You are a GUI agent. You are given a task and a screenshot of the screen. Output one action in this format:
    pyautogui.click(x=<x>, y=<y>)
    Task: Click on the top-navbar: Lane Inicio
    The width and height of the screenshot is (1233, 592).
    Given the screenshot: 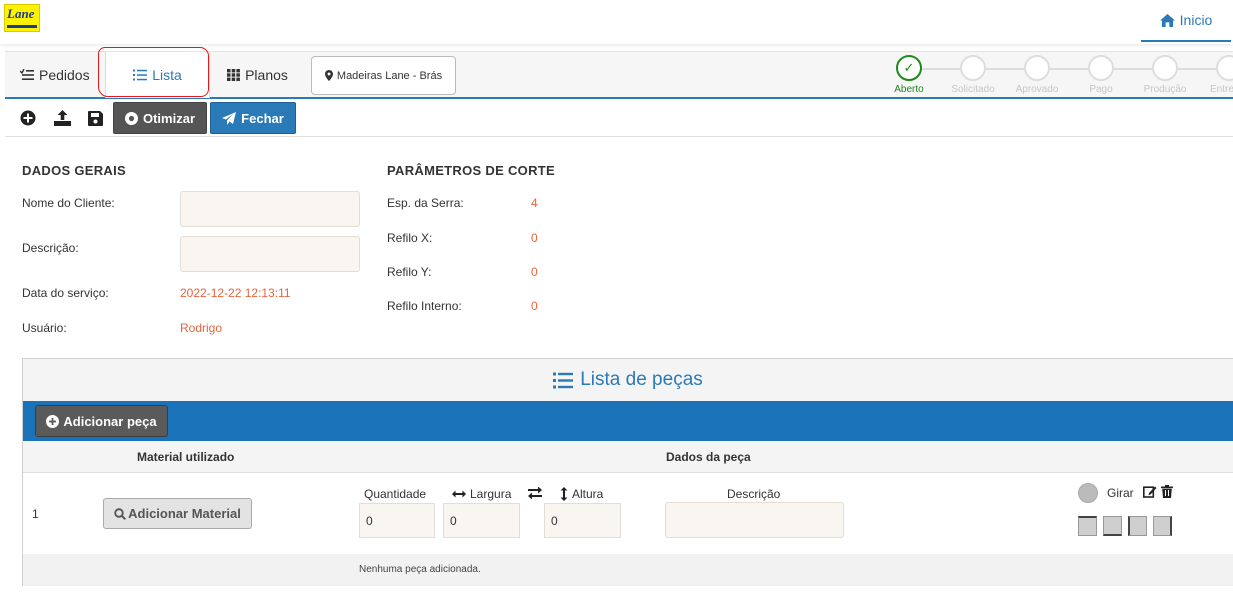 What is the action you would take?
    pyautogui.click(x=616, y=22)
    